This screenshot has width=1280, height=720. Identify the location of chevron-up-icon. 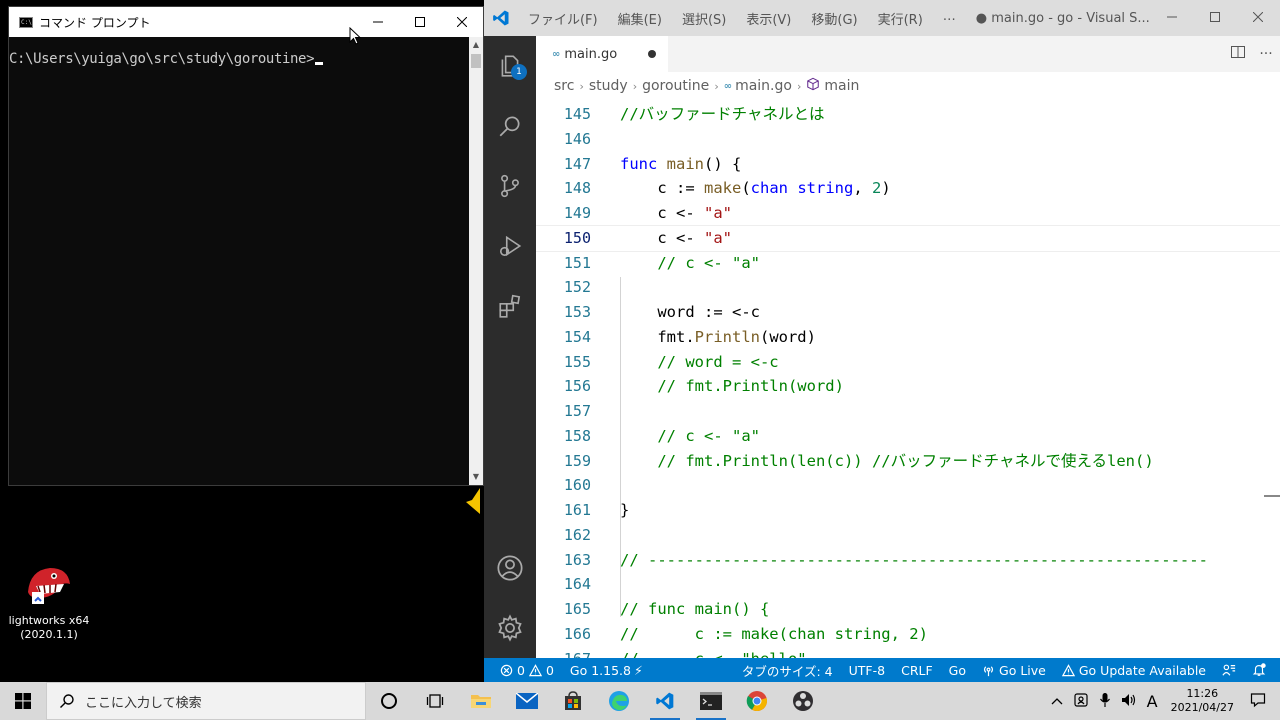
(1057, 701).